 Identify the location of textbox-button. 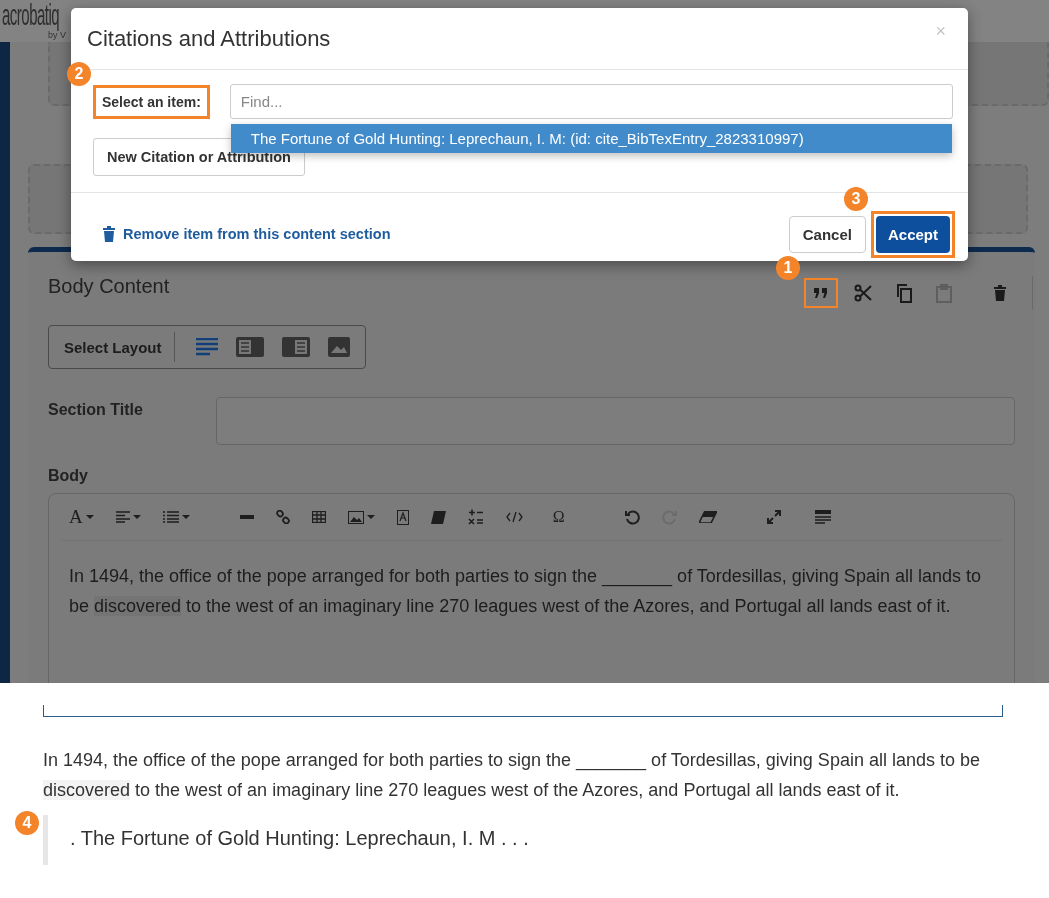
(402, 517).